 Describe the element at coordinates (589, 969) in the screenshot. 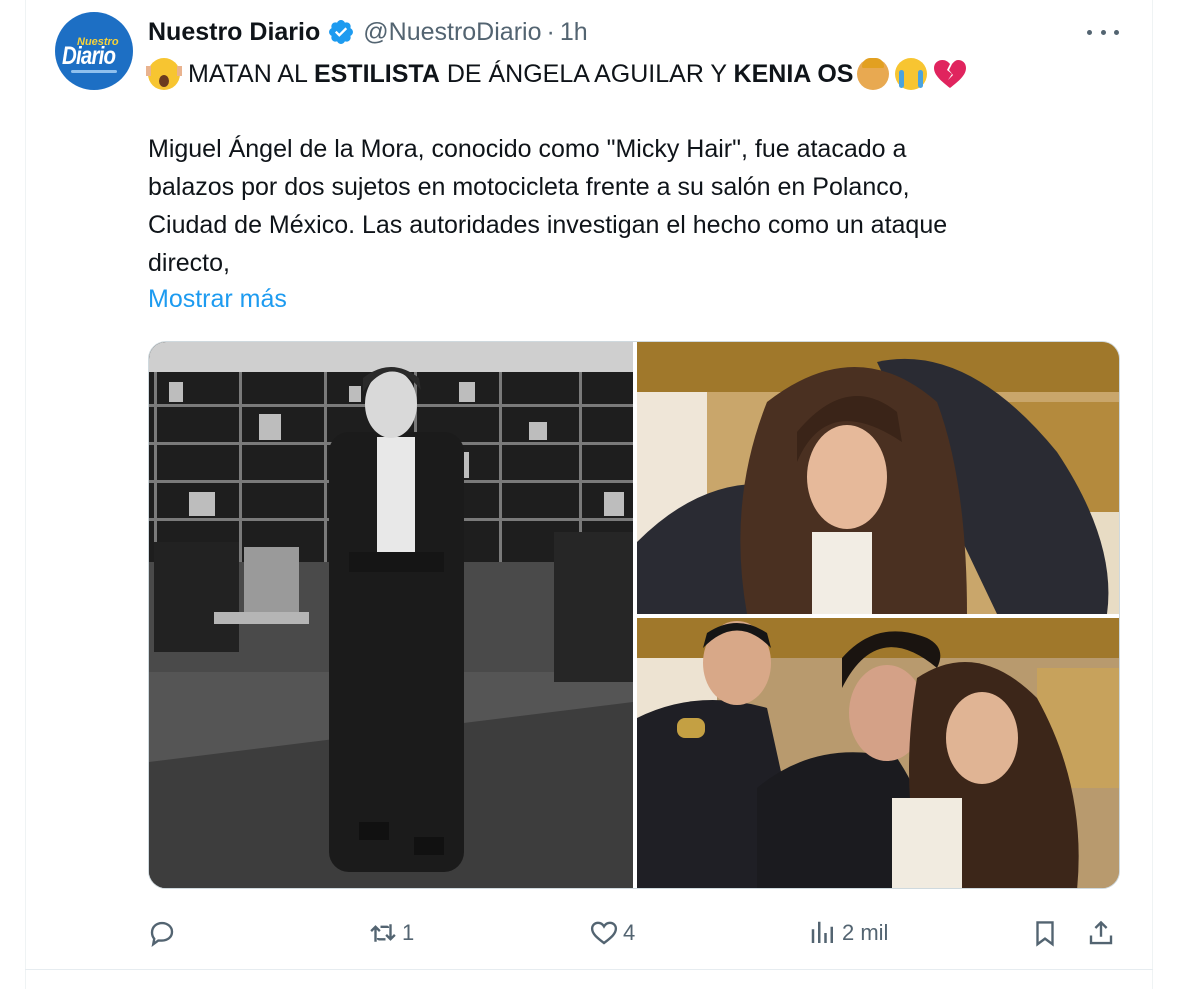

I see `tweet-divider` at that location.